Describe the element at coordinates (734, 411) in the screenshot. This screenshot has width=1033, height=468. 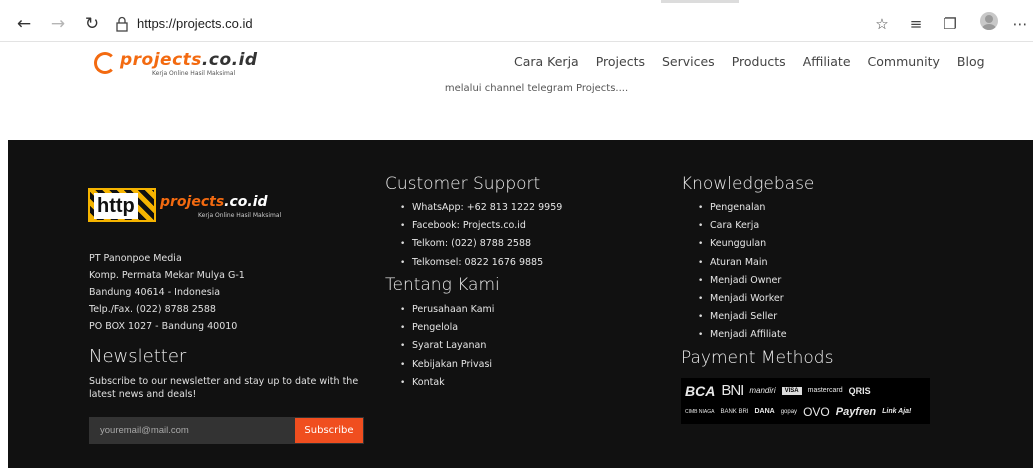
I see `bank-bri-logo: BANK BRI` at that location.